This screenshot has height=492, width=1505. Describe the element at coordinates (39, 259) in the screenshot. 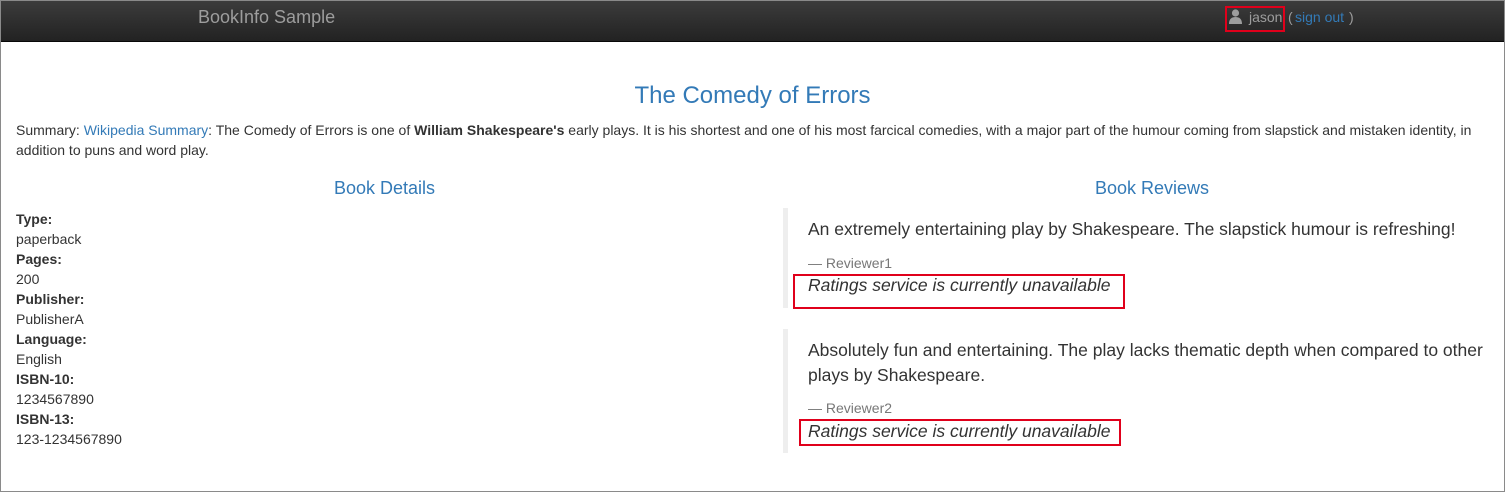

I see `detail-label-pages: Pages:` at that location.